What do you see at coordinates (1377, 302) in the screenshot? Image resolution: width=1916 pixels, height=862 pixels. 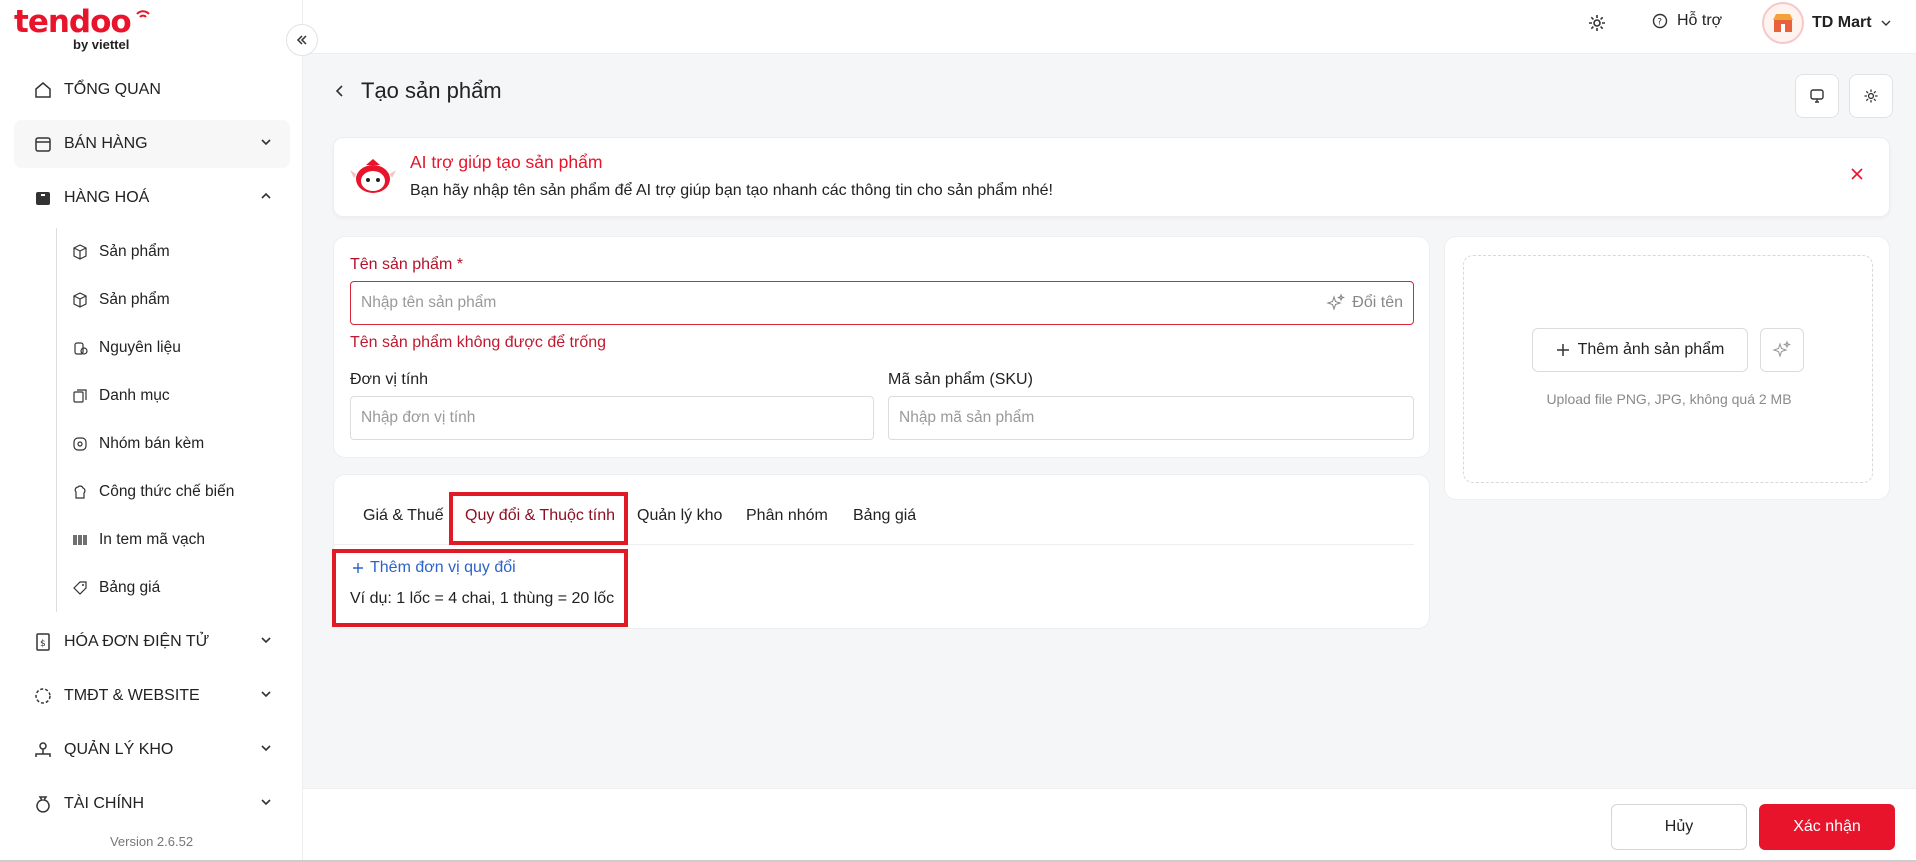 I see `rename-label: Đổi tên` at bounding box center [1377, 302].